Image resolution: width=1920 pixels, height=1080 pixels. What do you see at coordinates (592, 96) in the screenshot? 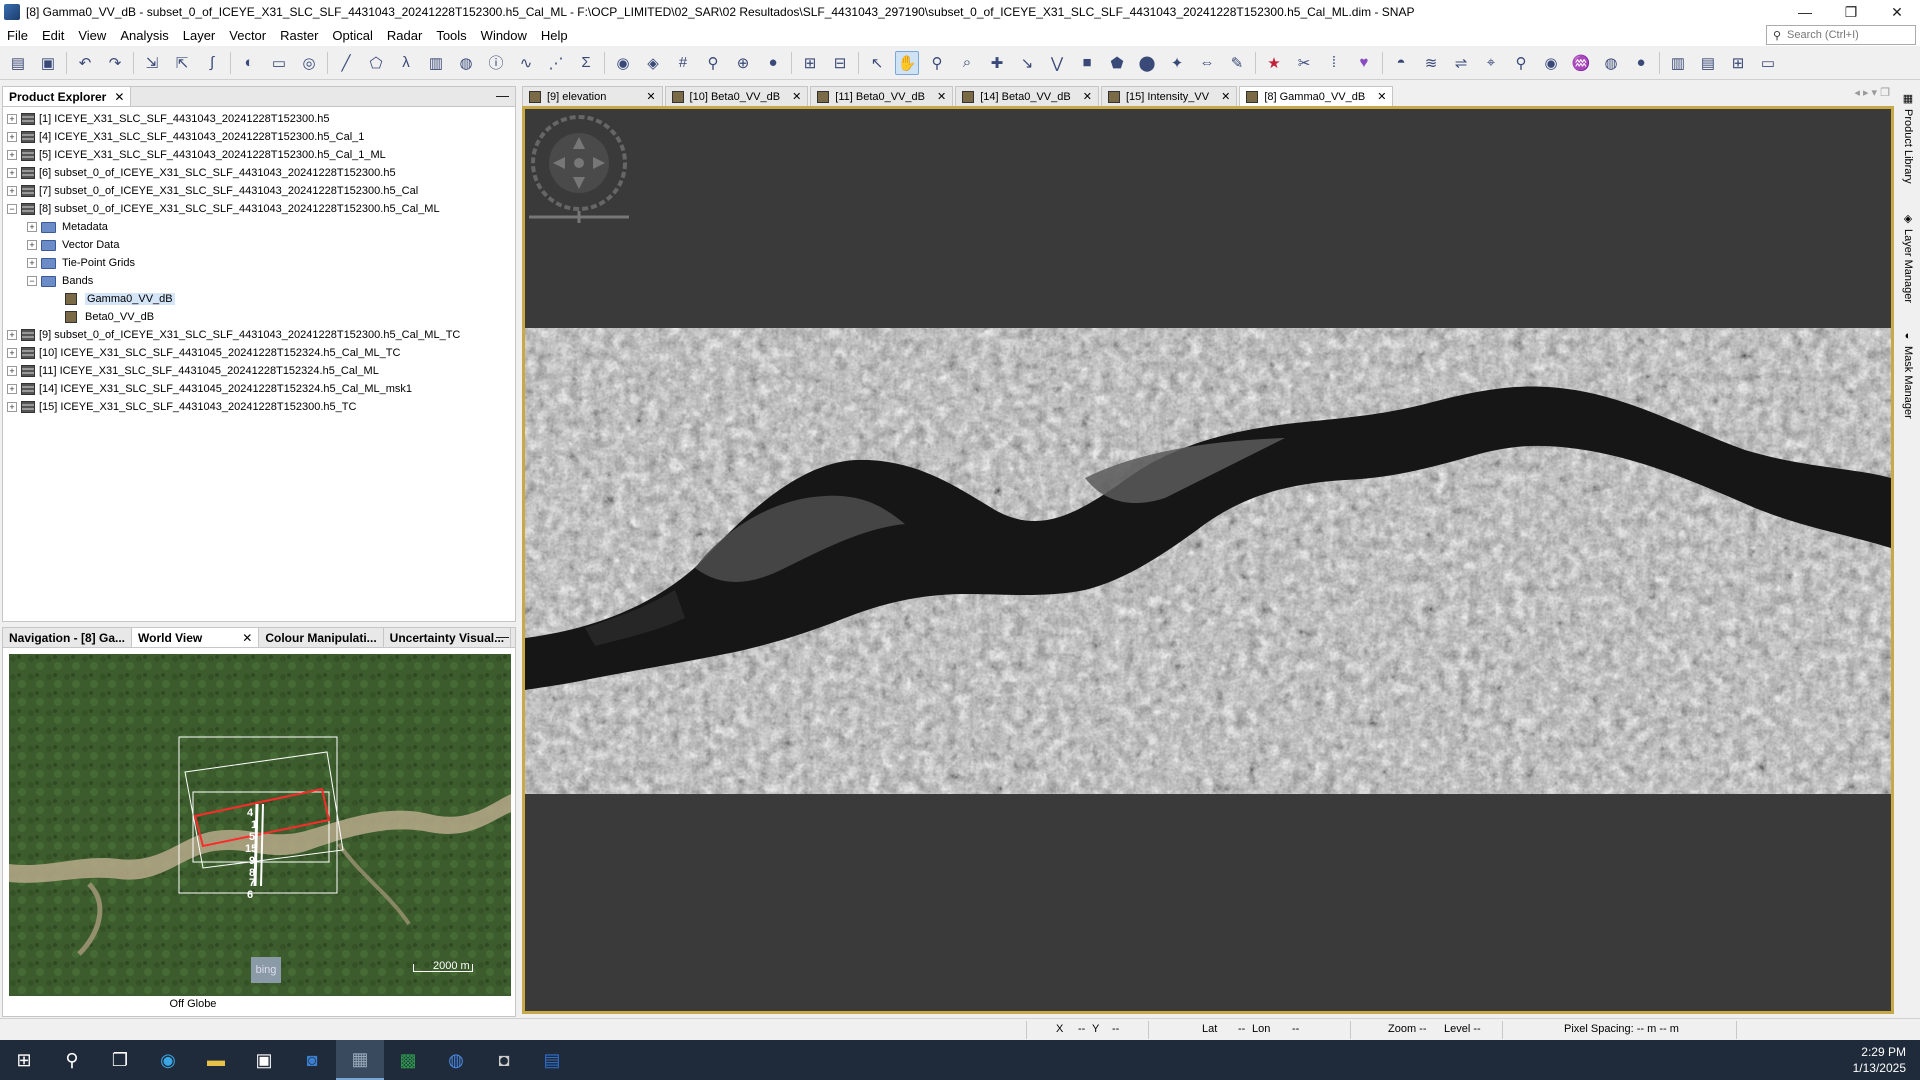
I see `doc-tab-elevation: [9] elevation ✕` at bounding box center [592, 96].